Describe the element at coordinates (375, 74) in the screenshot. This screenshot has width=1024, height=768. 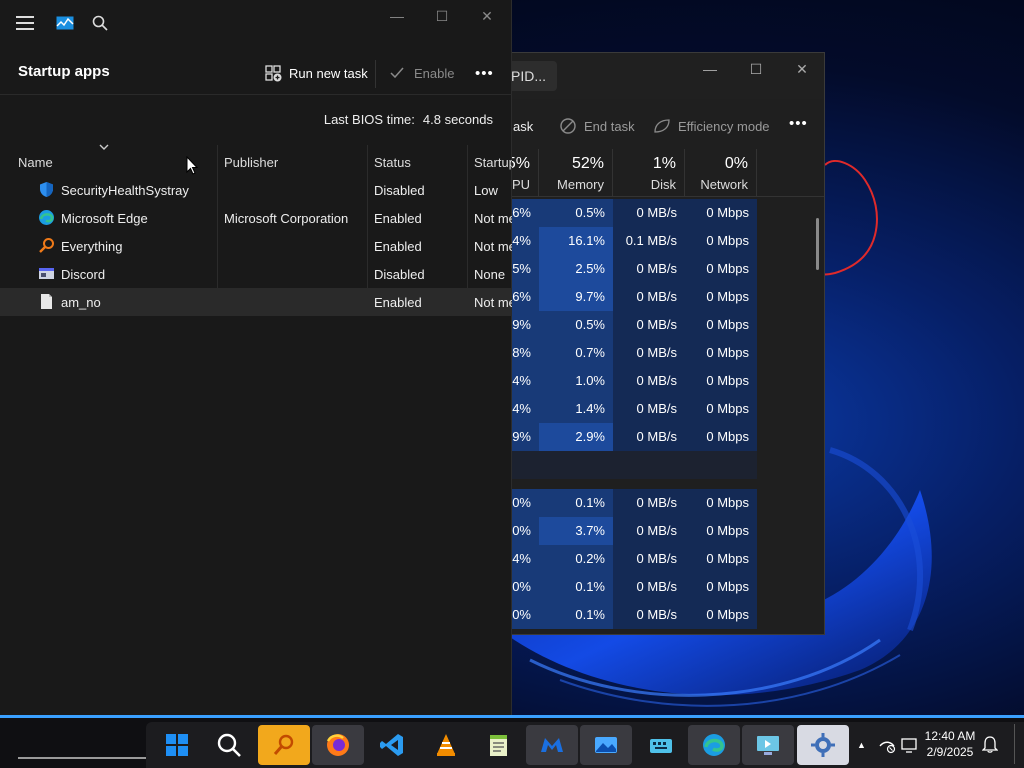
I see `toolbar-separator` at that location.